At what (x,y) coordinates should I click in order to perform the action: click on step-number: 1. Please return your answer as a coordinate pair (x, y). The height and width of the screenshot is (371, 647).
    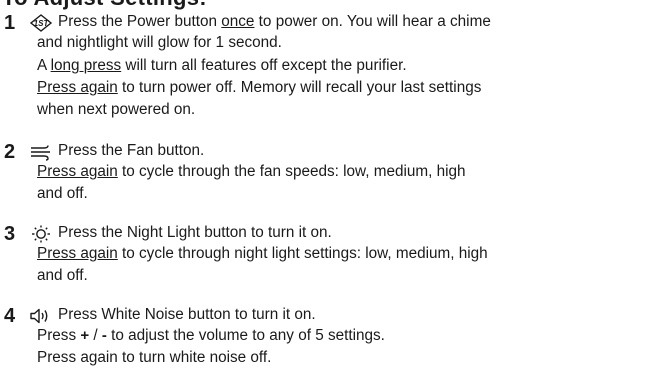
    Looking at the image, I should click on (10, 23).